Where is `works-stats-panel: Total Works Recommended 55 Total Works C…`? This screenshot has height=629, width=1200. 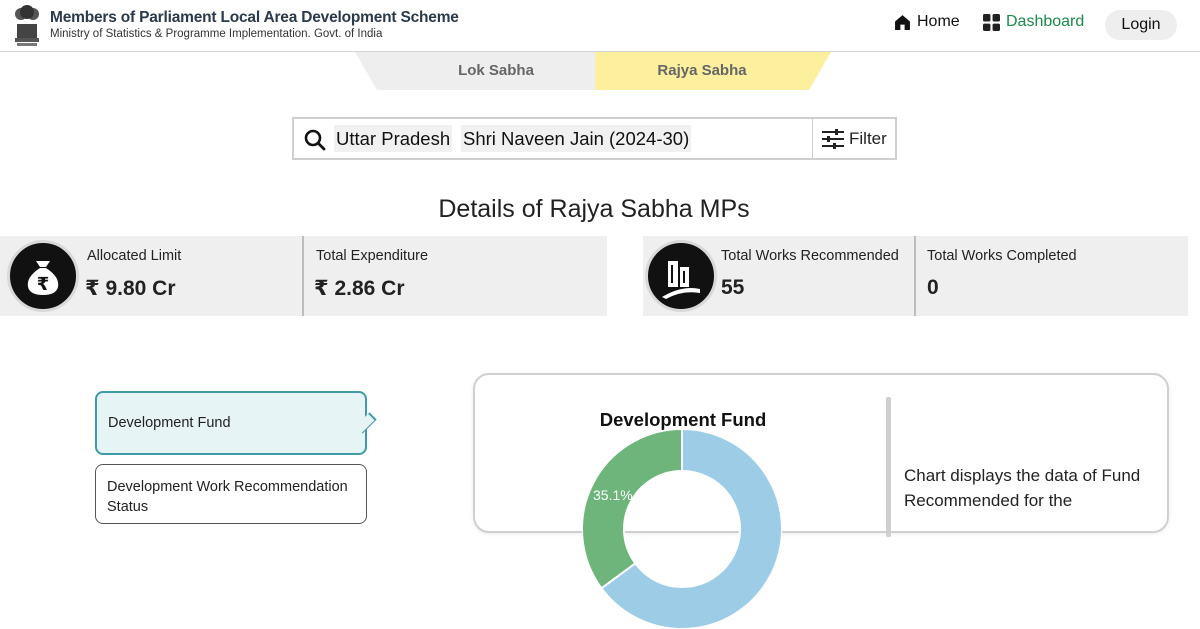 works-stats-panel: Total Works Recommended 55 Total Works C… is located at coordinates (915, 276).